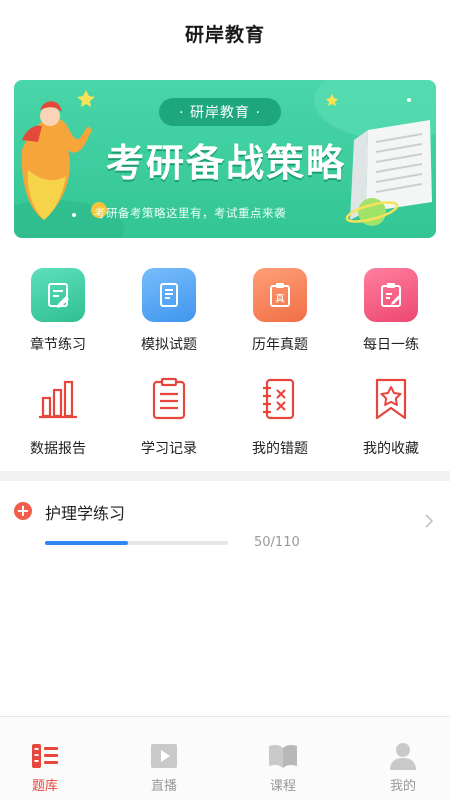 This screenshot has height=800, width=450. I want to click on study-record-icon, so click(169, 399).